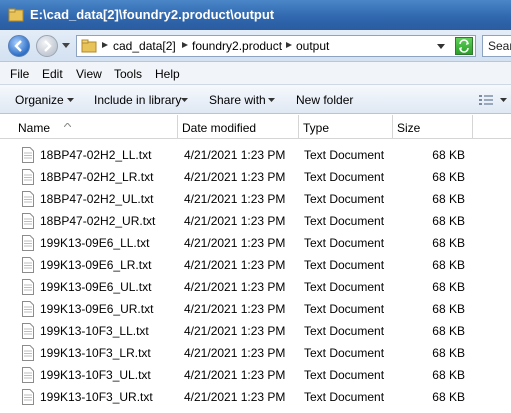 This screenshot has width=511, height=413. Describe the element at coordinates (98, 221) in the screenshot. I see `file-name: 18BP47-02H2_UR.txt` at that location.